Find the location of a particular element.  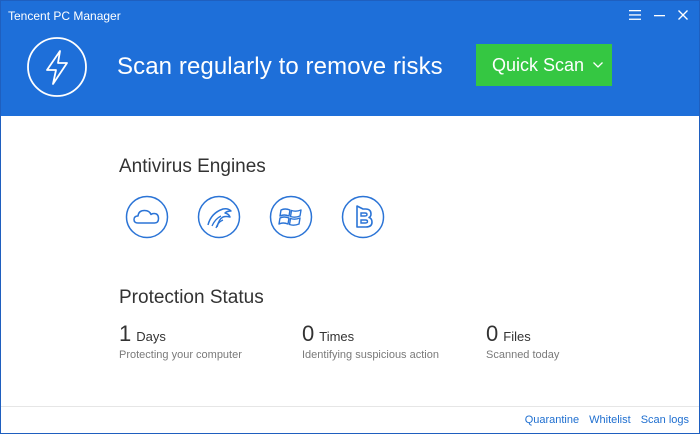

stat-times-unit: Times is located at coordinates (337, 336).